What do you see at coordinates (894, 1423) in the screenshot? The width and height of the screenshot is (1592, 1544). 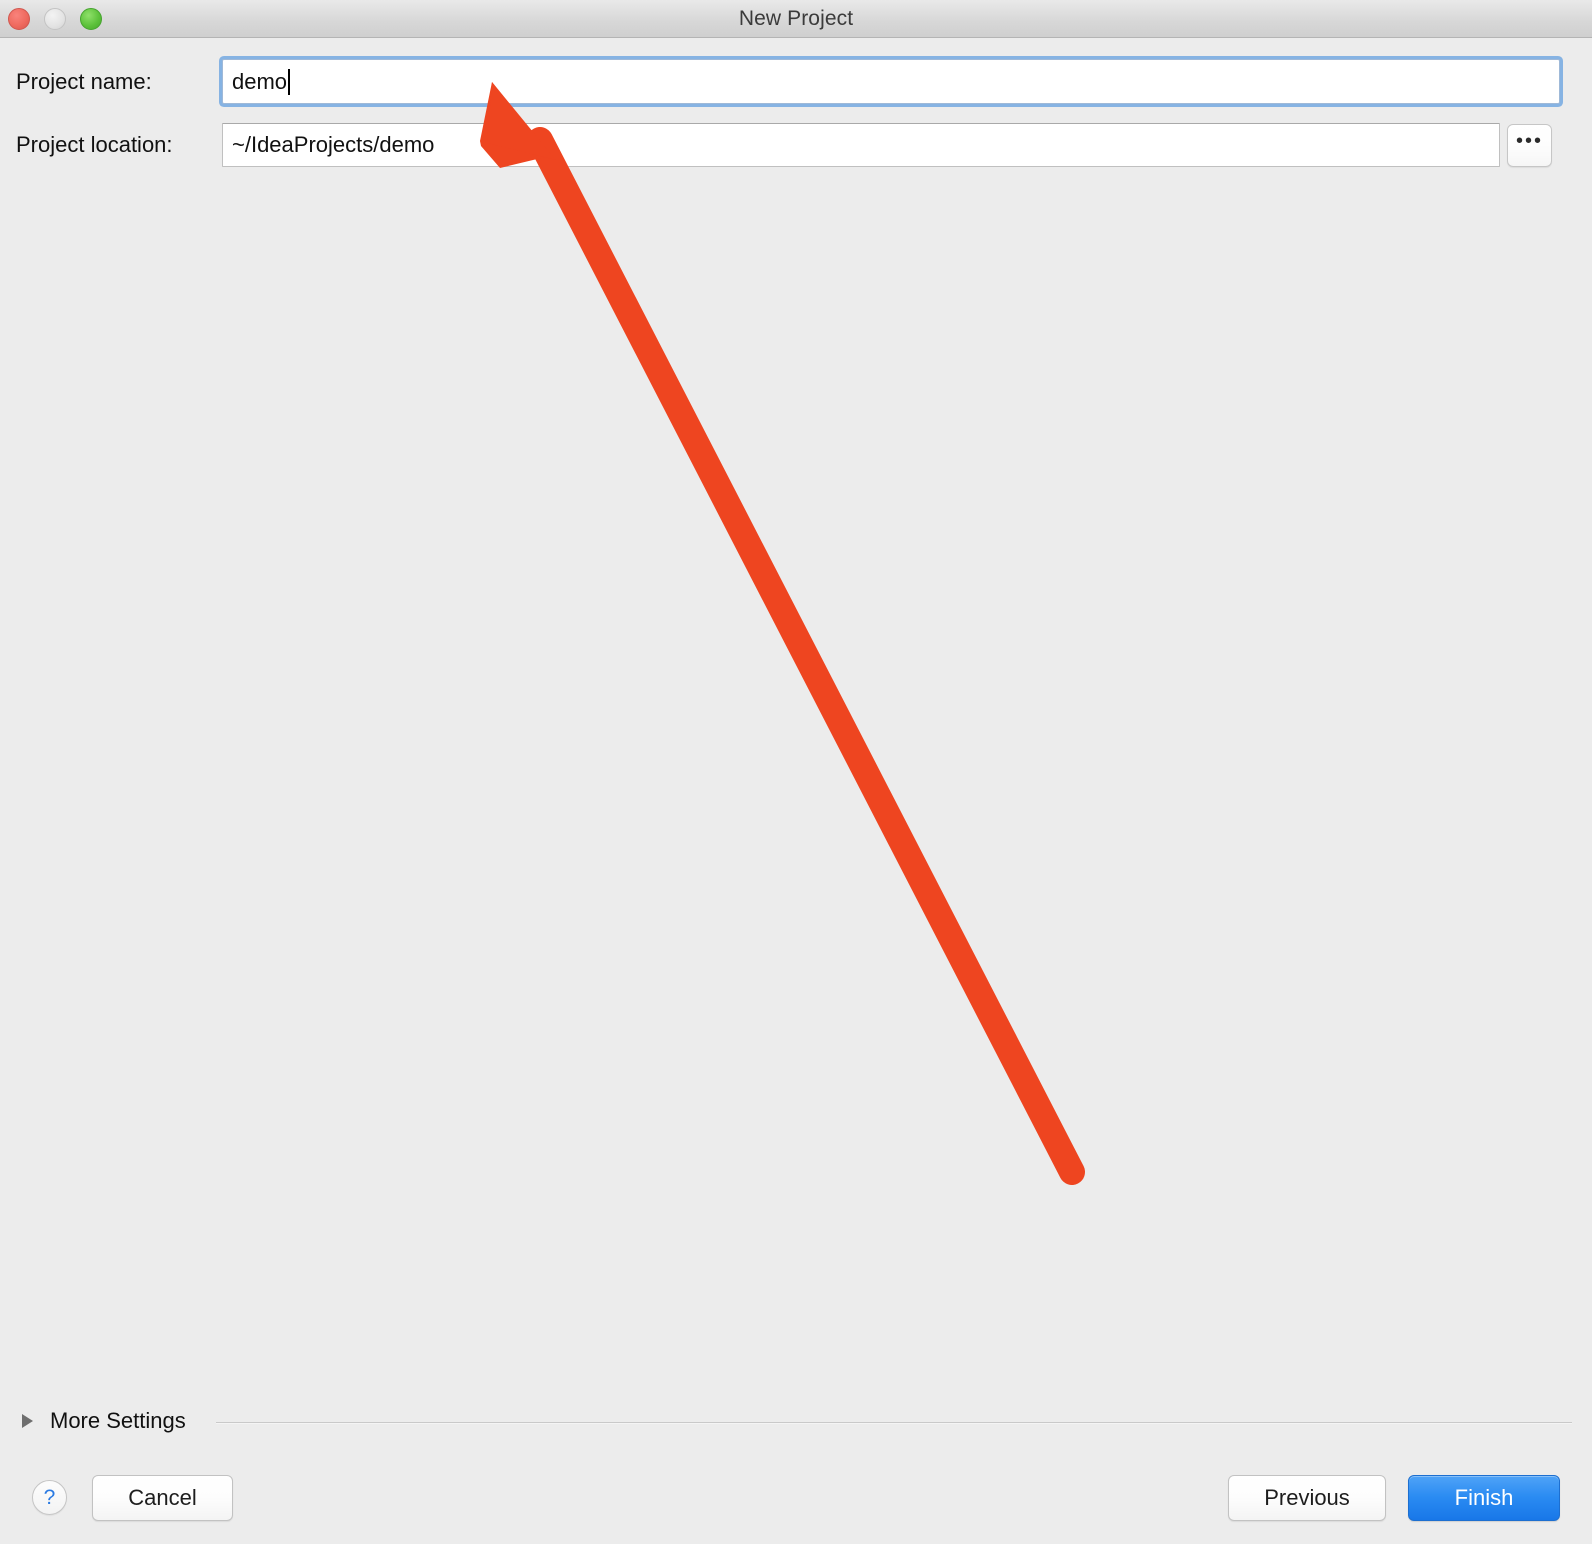 I see `more-settings-divider` at bounding box center [894, 1423].